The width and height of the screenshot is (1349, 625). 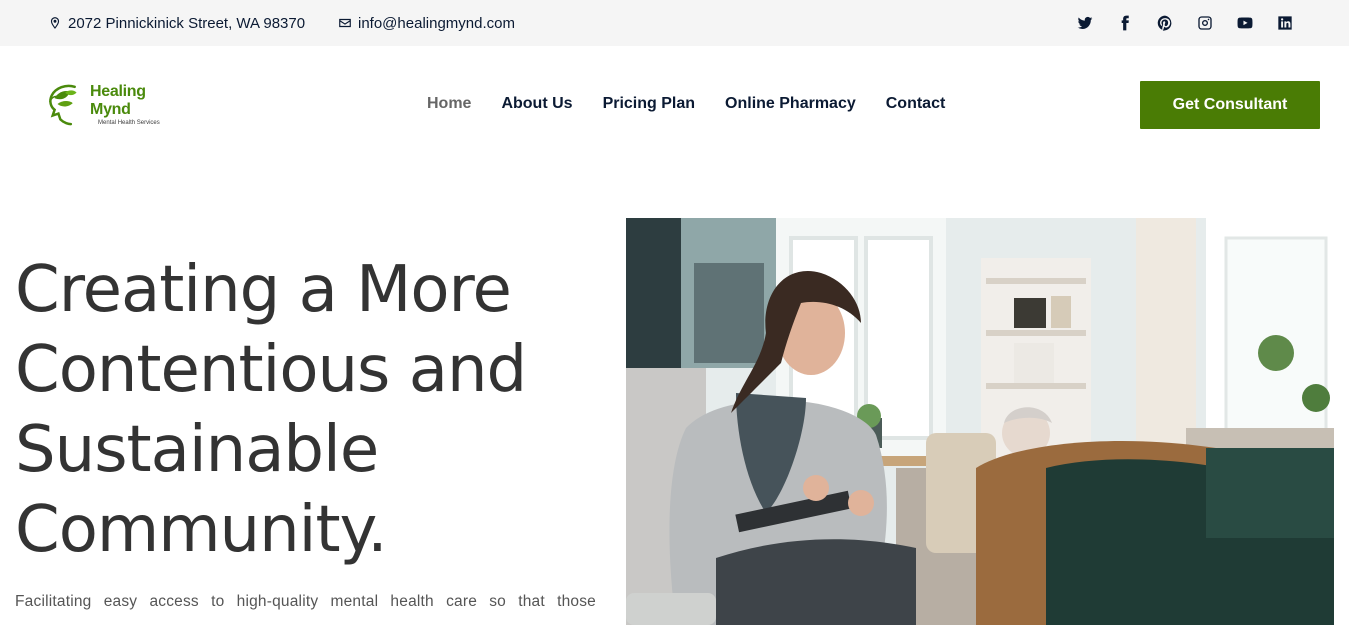 I want to click on envelope-icon, so click(x=345, y=23).